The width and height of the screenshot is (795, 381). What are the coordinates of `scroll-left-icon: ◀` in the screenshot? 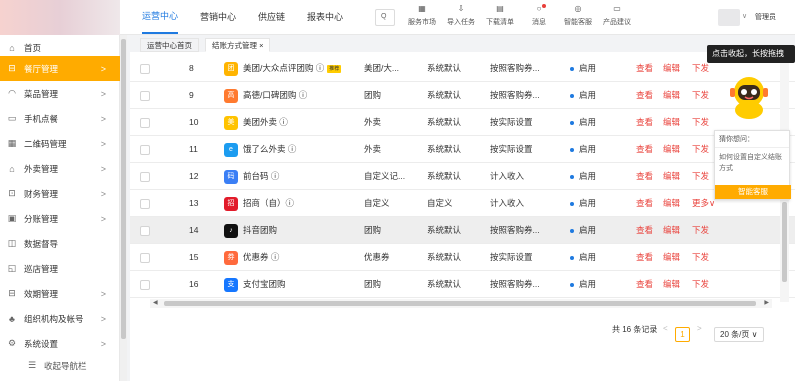 It's located at (155, 303).